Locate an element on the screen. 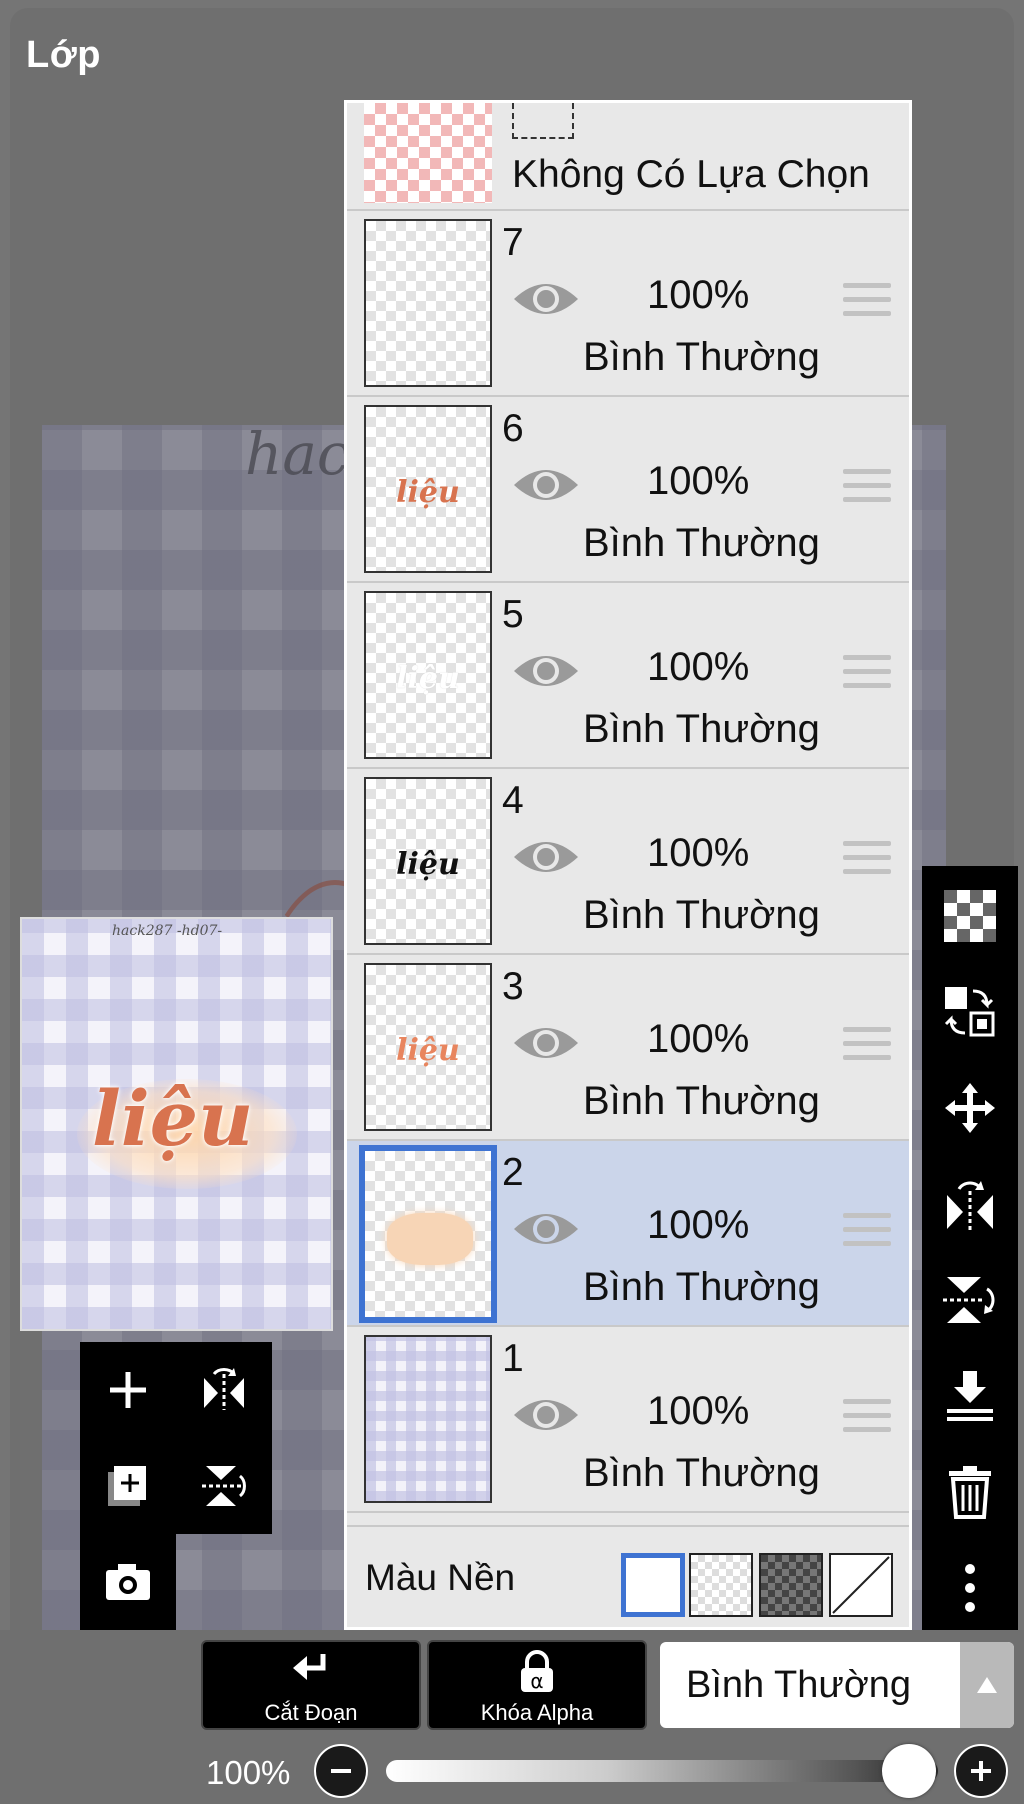 The image size is (1024, 1804). selection-marquee-icon is located at coordinates (543, 121).